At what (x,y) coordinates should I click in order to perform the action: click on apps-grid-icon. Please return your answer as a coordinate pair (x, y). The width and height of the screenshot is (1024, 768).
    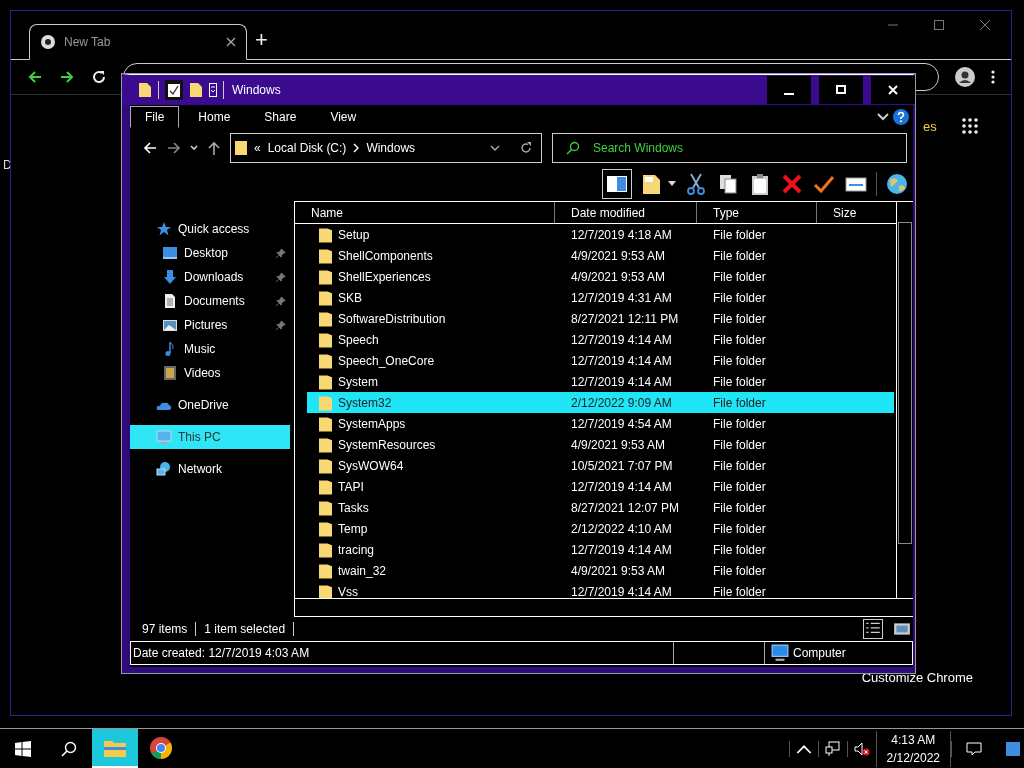
    Looking at the image, I should click on (970, 126).